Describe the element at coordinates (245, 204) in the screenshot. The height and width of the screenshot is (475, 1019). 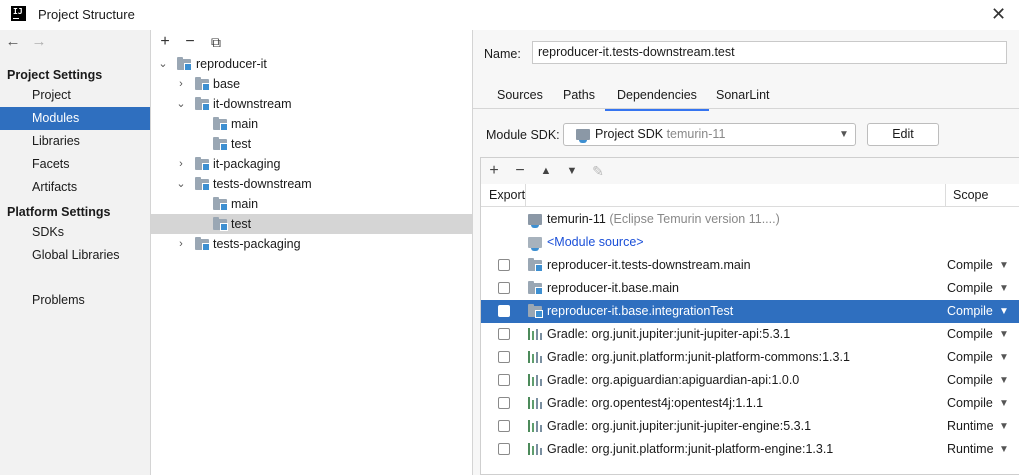
I see `tree-node-label: main` at that location.